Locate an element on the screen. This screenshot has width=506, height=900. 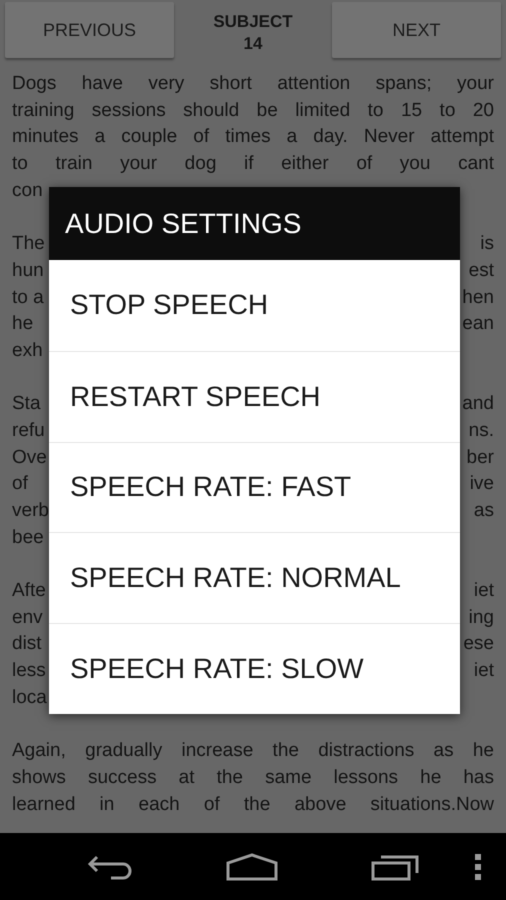
body-text-line: training sessions should be limited to 15 to 20 is located at coordinates (253, 110).